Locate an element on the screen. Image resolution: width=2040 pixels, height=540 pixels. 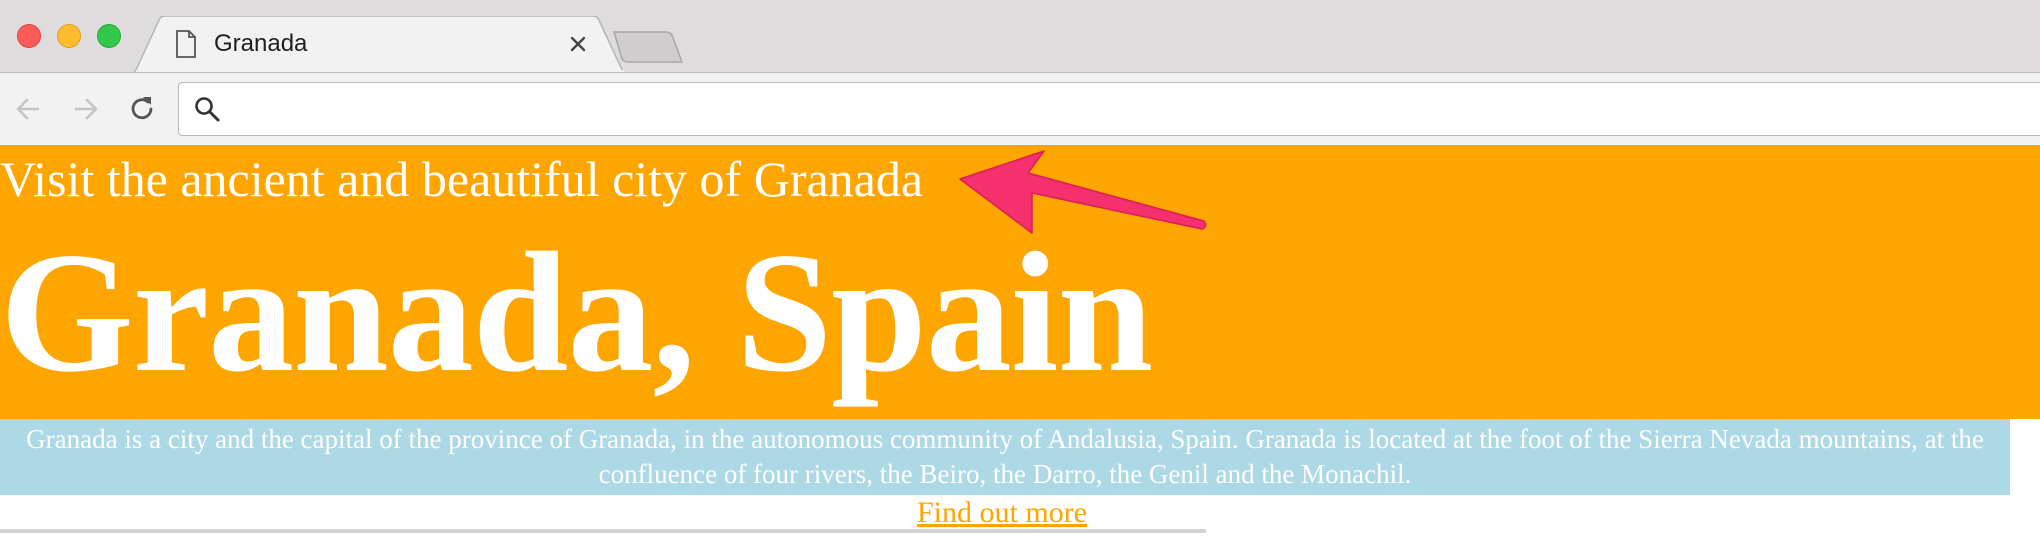
tab-bar: Granada is located at coordinates (1020, 37).